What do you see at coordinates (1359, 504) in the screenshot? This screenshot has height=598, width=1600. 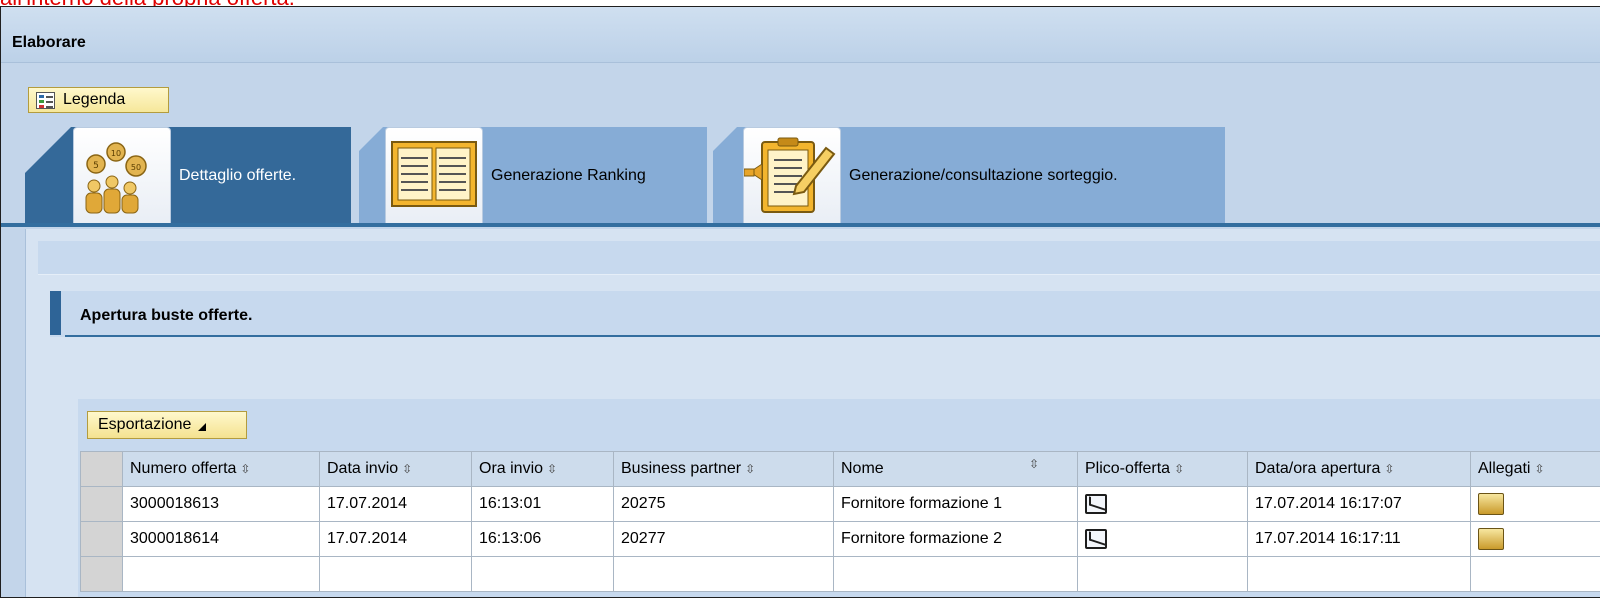 I see `cell-data-ora-apertura: 17.07.2014 16:17:07` at bounding box center [1359, 504].